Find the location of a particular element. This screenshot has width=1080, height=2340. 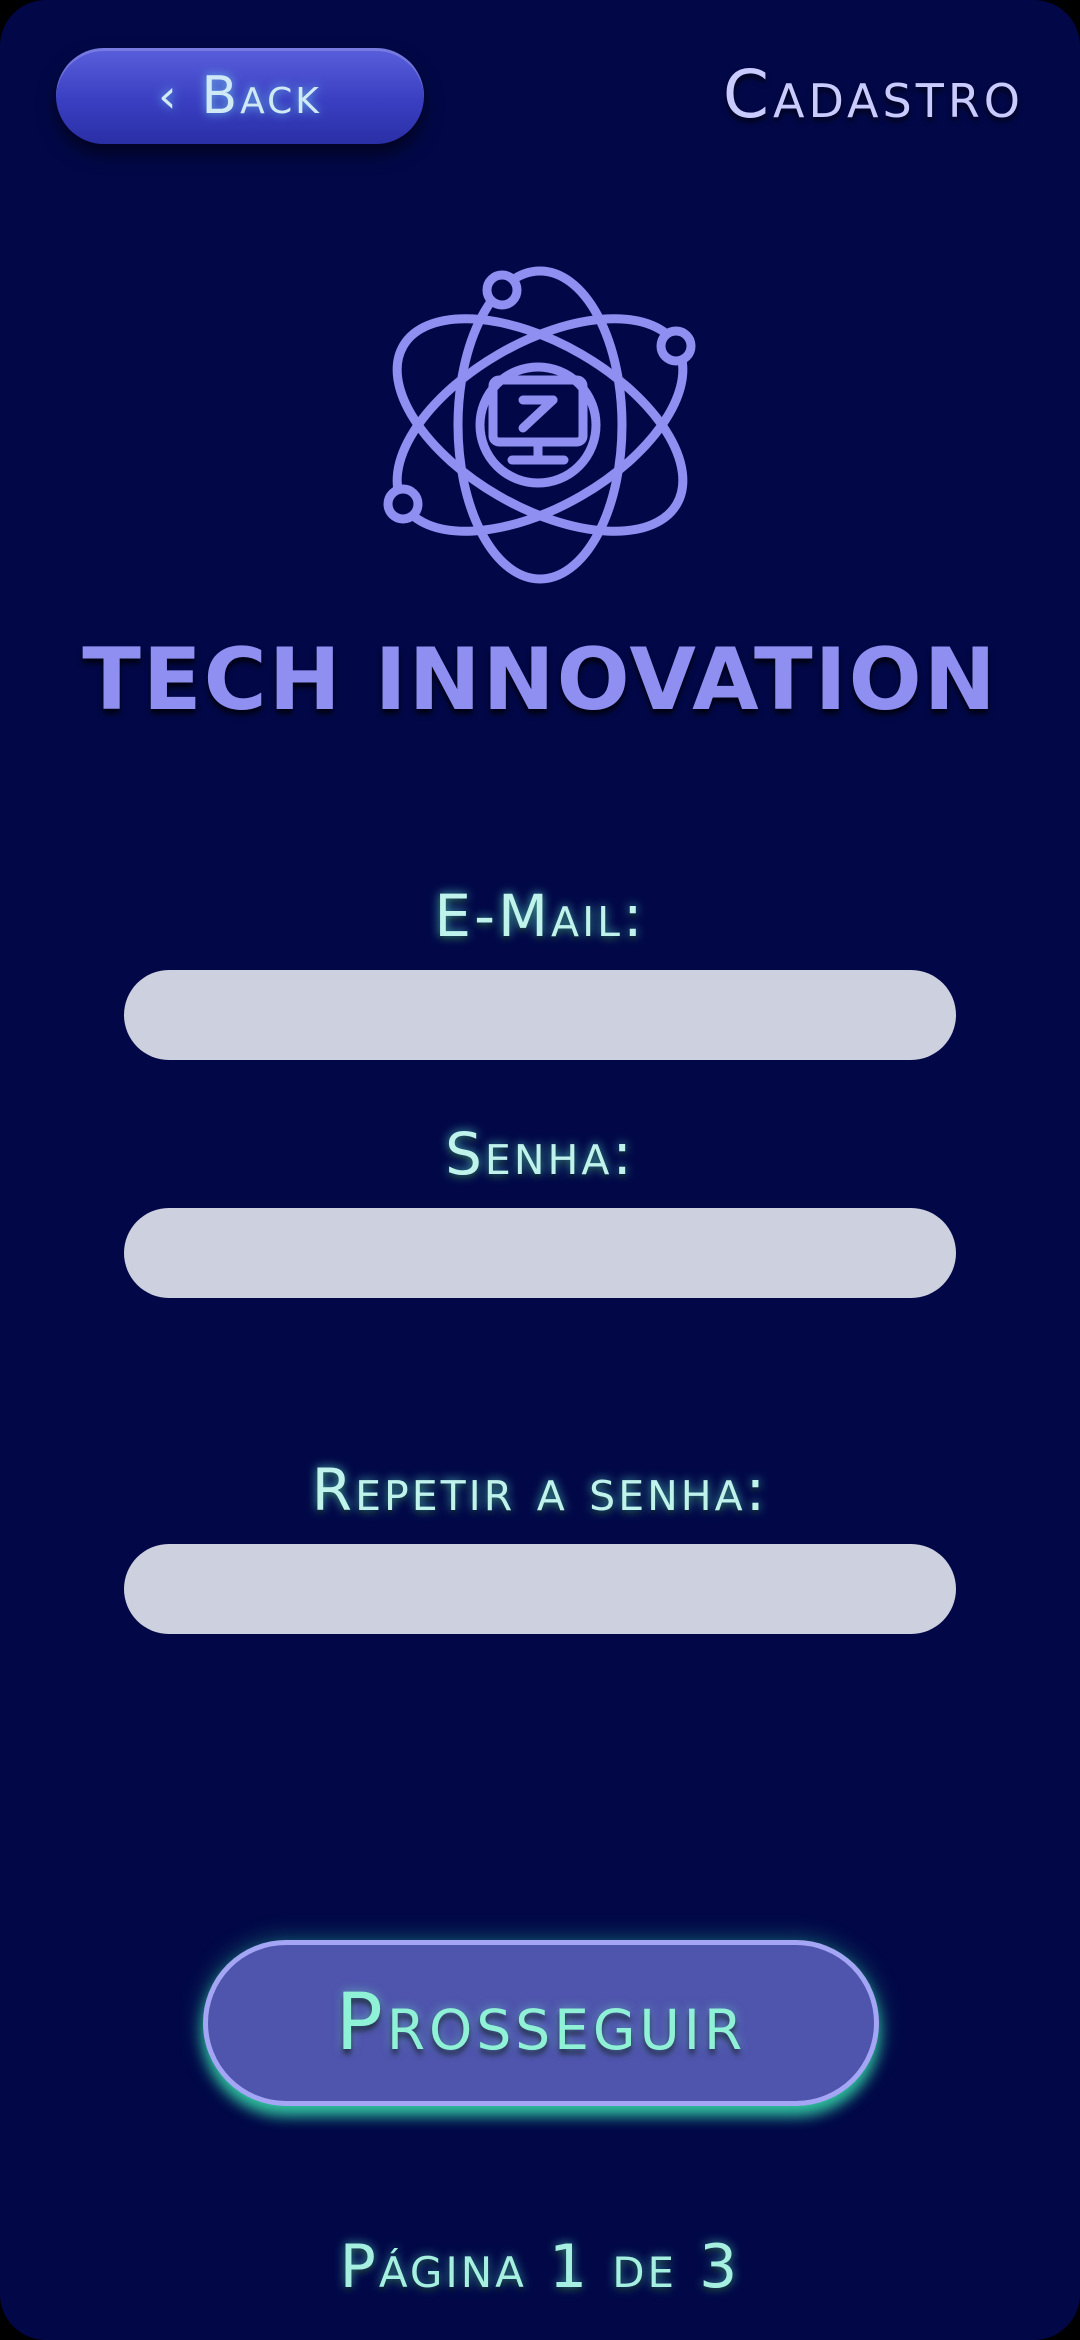

page-title: Cadastro is located at coordinates (873, 94).